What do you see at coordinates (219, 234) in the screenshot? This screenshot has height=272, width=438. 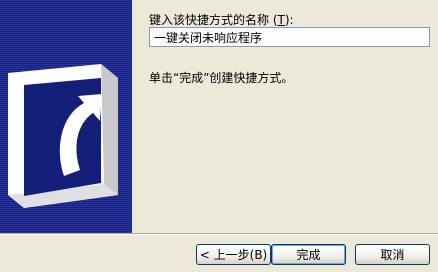 I see `footer-separator` at bounding box center [219, 234].